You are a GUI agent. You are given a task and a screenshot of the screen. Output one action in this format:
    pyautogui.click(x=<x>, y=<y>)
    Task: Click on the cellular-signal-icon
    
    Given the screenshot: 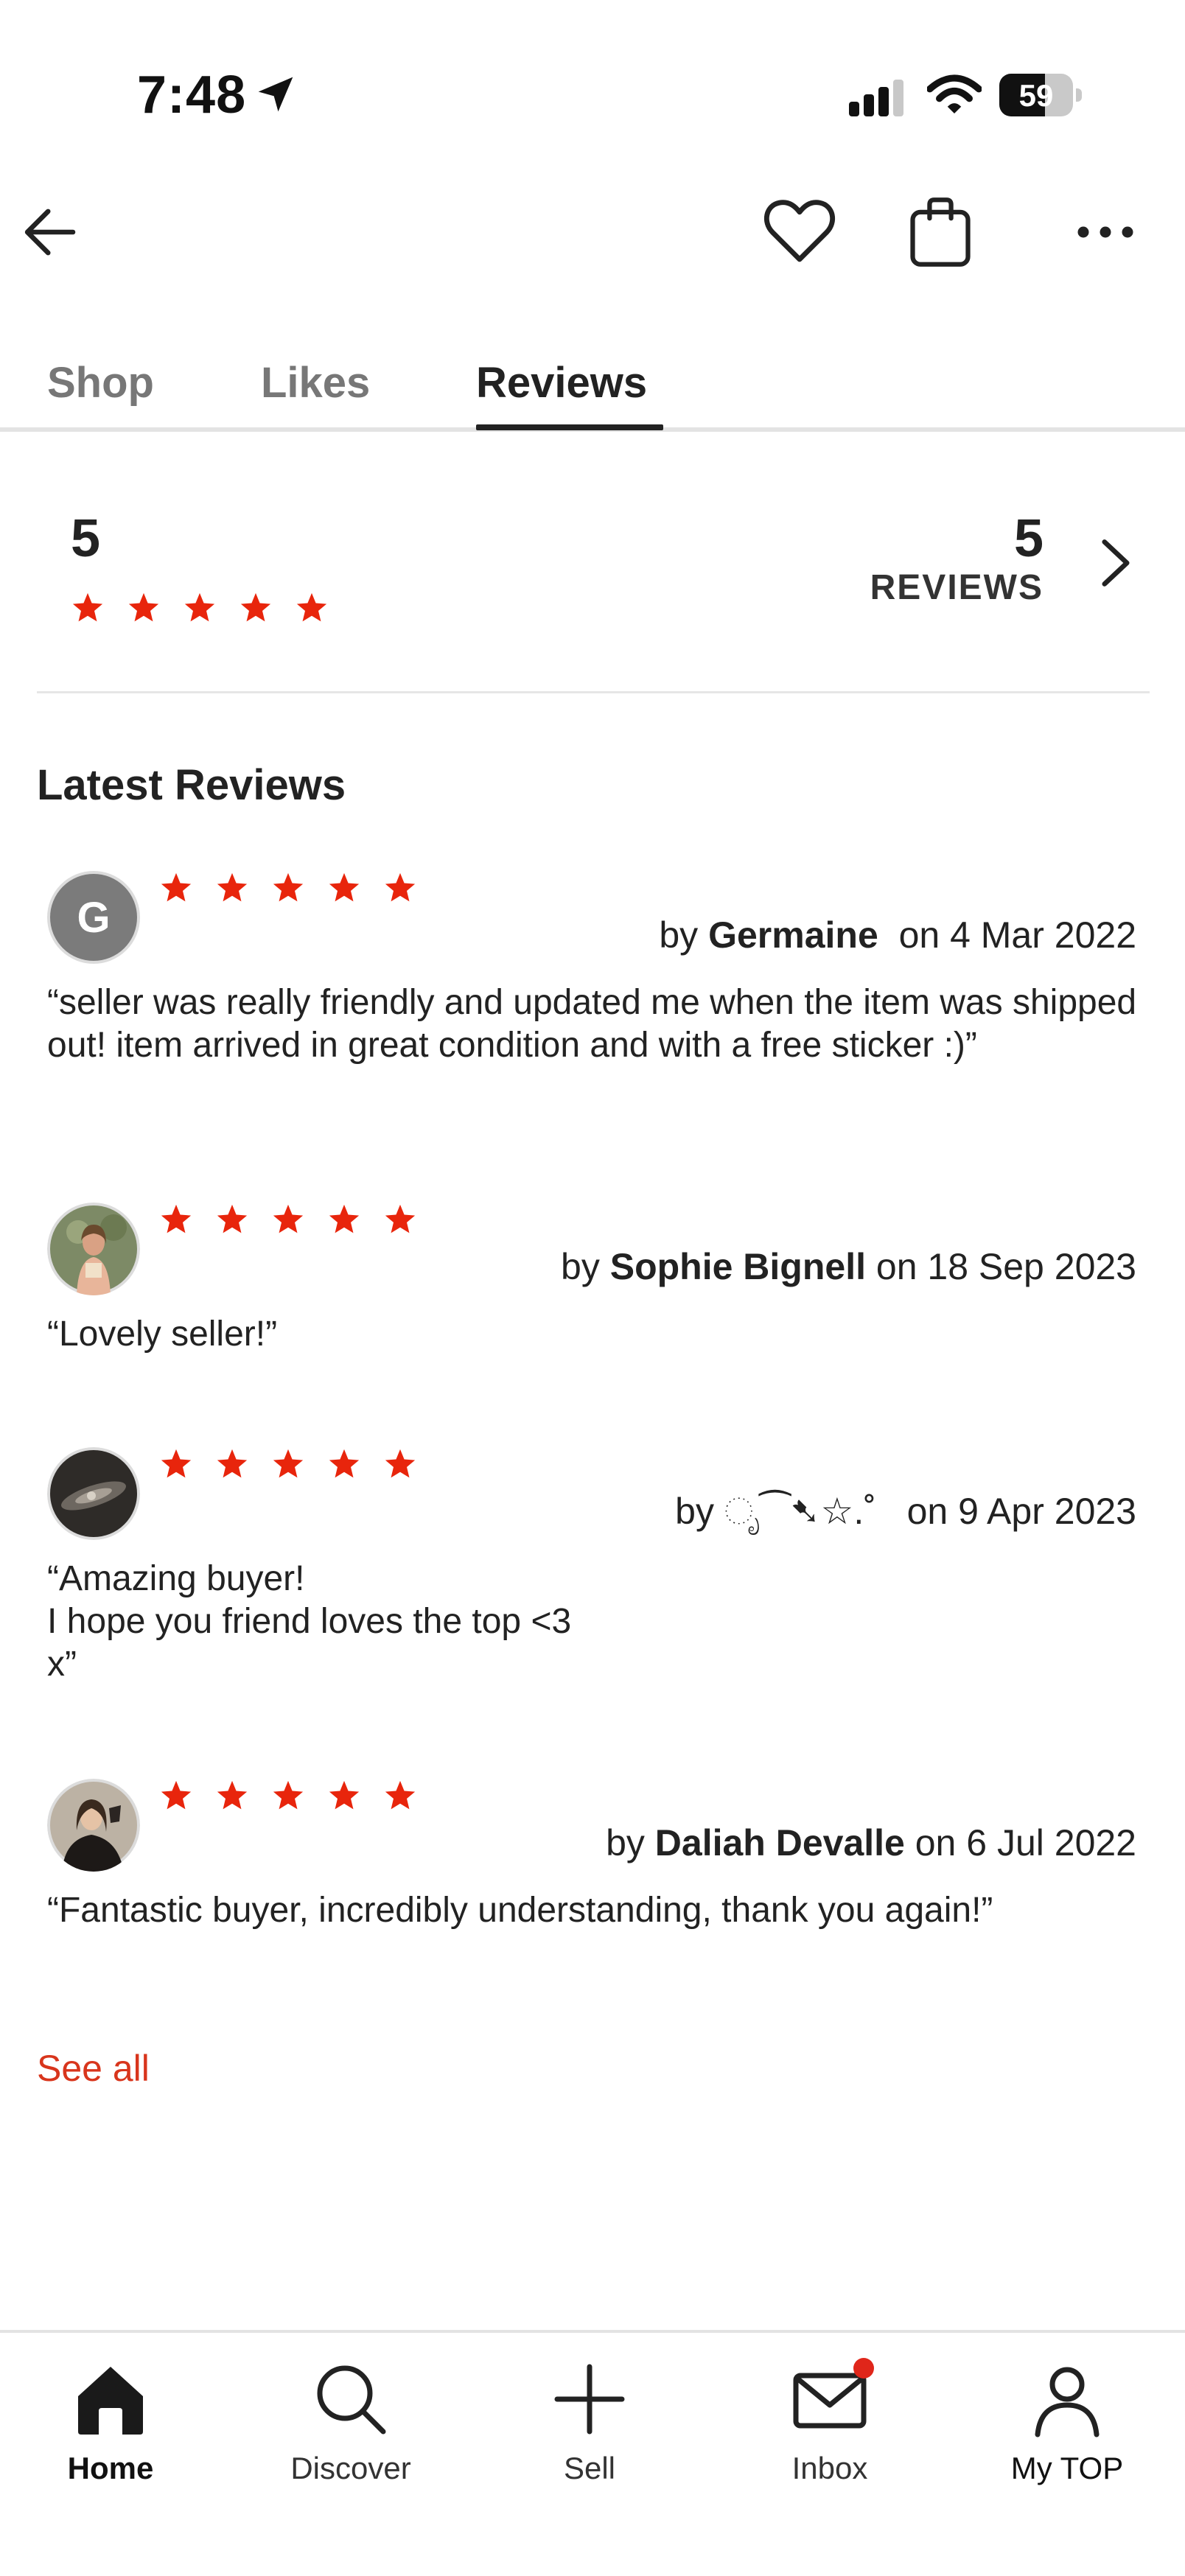 What is the action you would take?
    pyautogui.click(x=876, y=98)
    